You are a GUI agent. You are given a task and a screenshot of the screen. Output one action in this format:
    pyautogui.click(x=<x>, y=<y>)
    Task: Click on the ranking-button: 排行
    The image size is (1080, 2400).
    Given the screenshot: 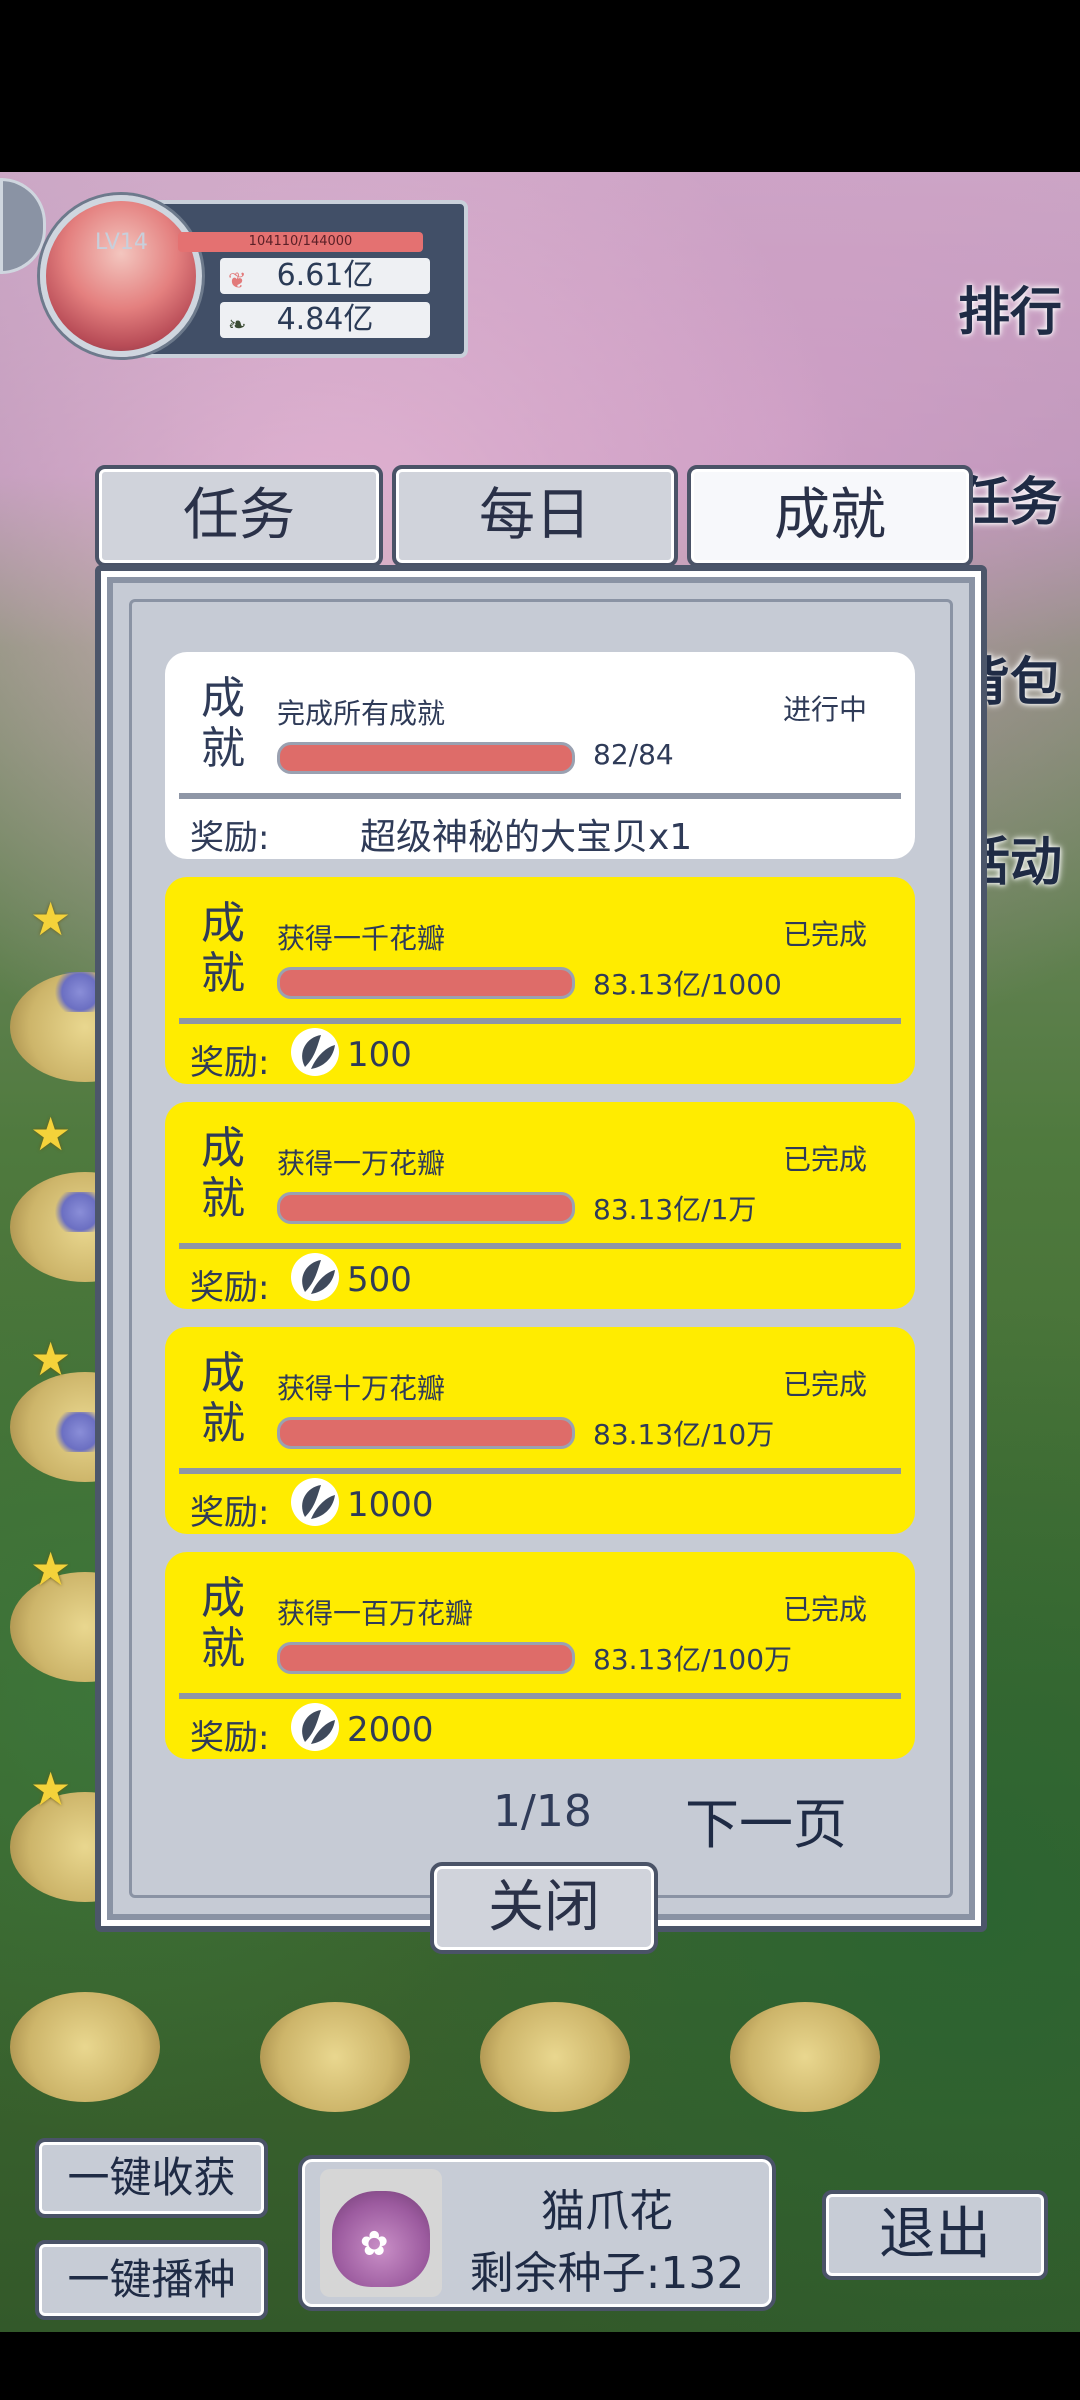 What is the action you would take?
    pyautogui.click(x=1010, y=307)
    